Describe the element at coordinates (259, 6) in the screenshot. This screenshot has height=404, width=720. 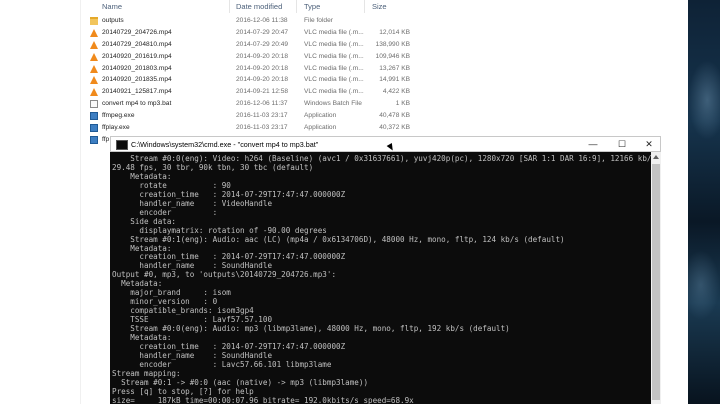
I see `column-date-modified: Date modified` at that location.